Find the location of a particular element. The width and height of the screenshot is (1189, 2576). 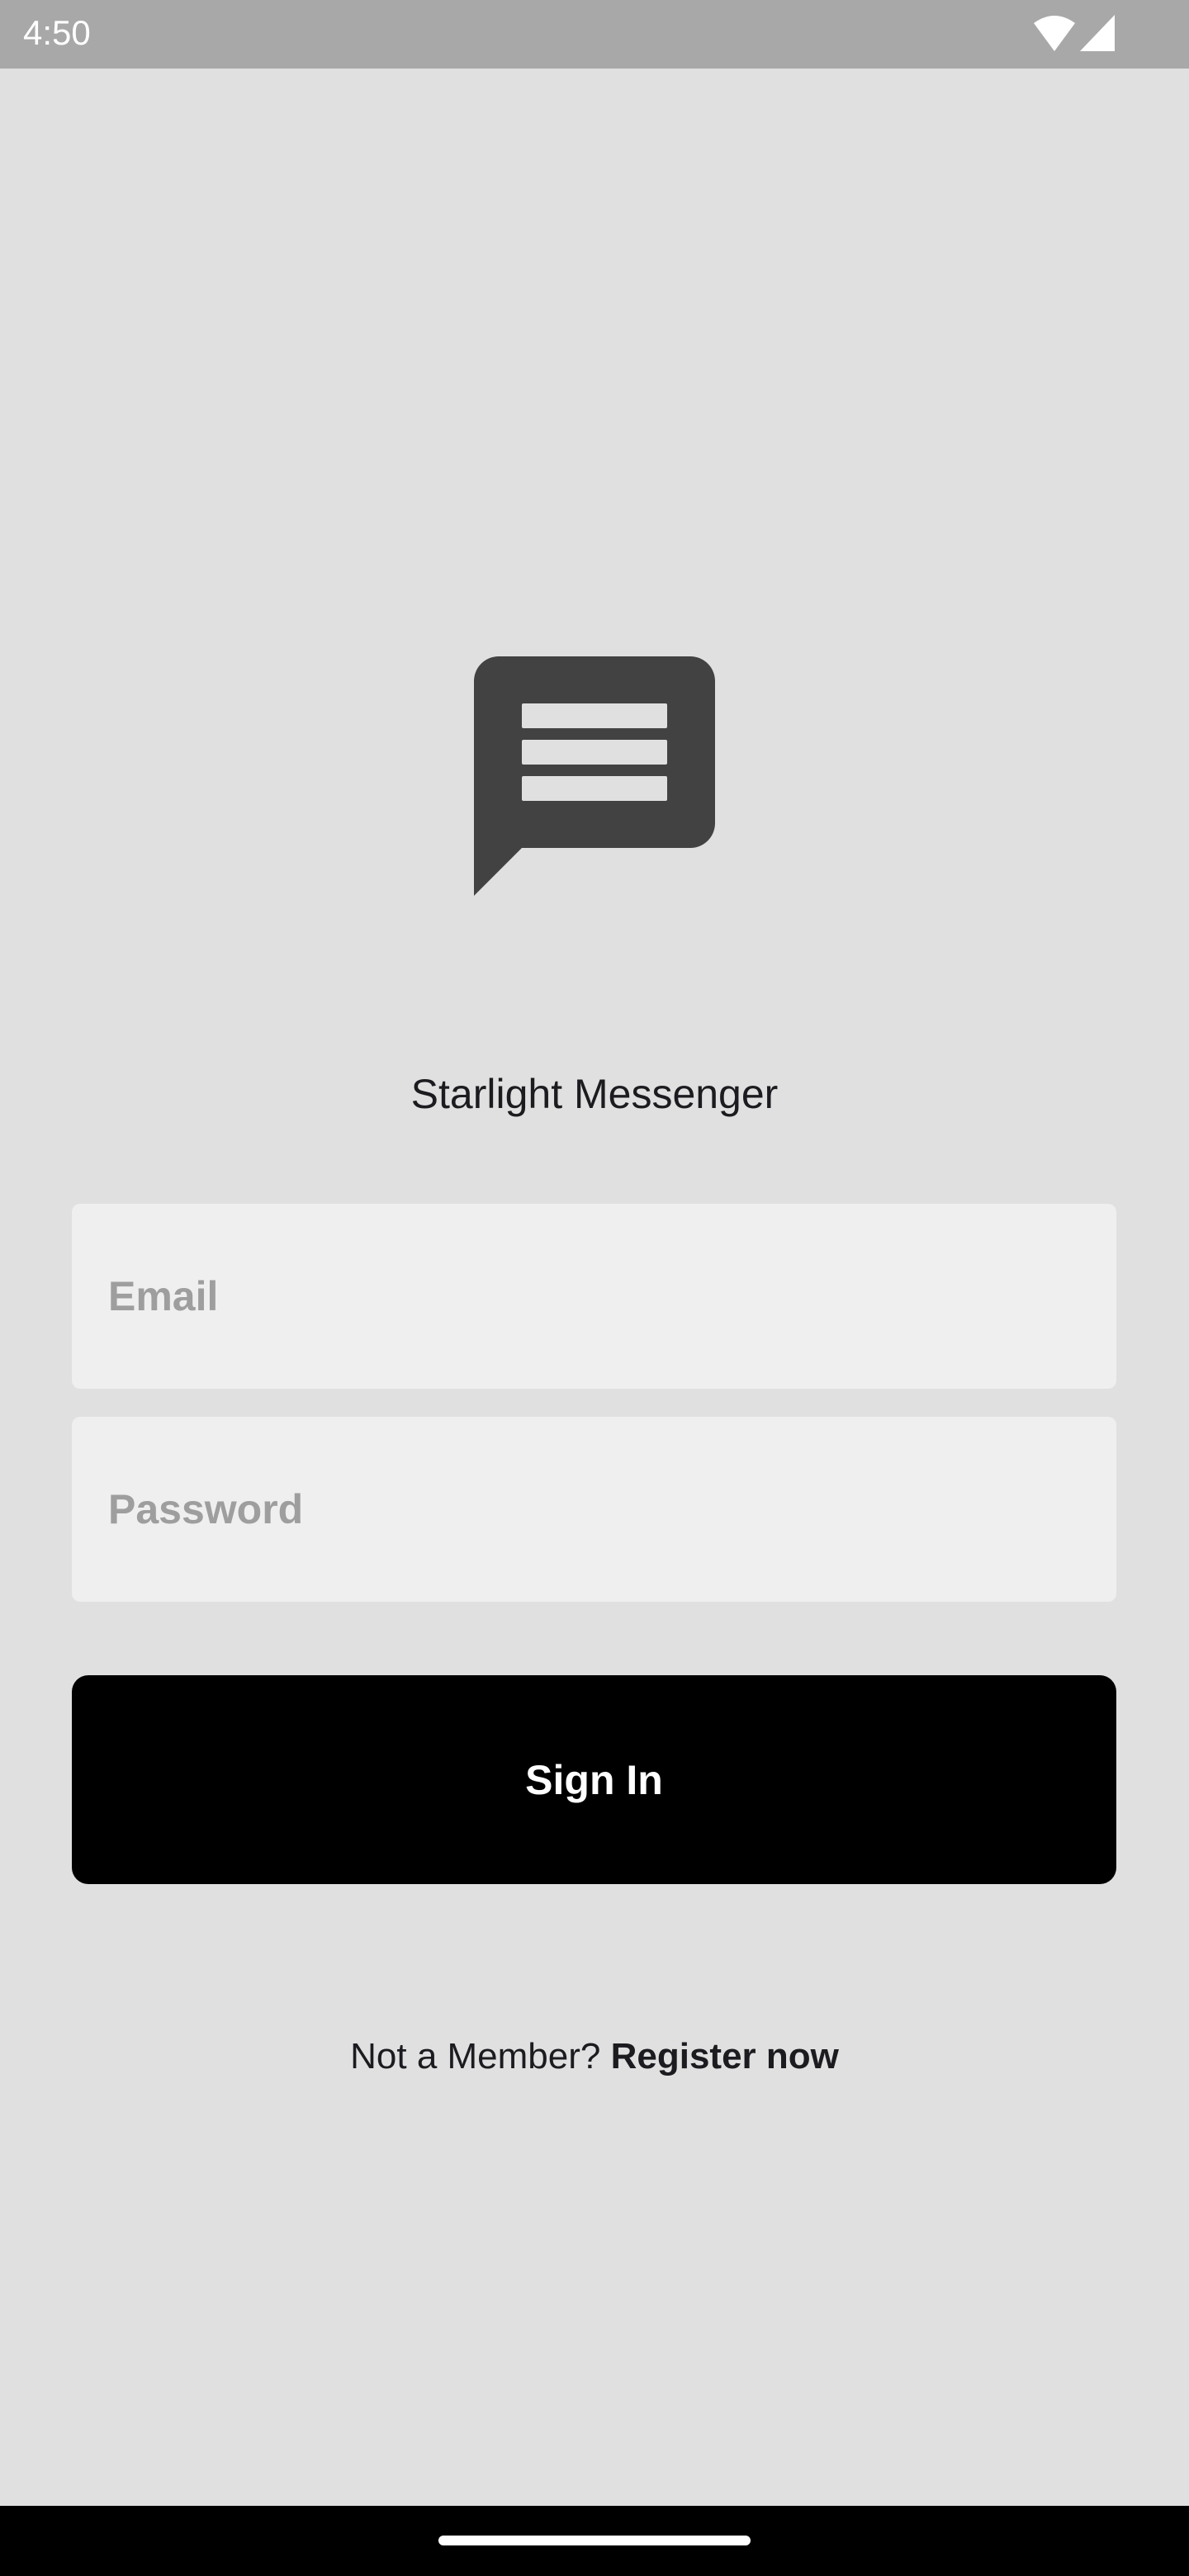

register-now-link: Register now is located at coordinates (725, 2056).